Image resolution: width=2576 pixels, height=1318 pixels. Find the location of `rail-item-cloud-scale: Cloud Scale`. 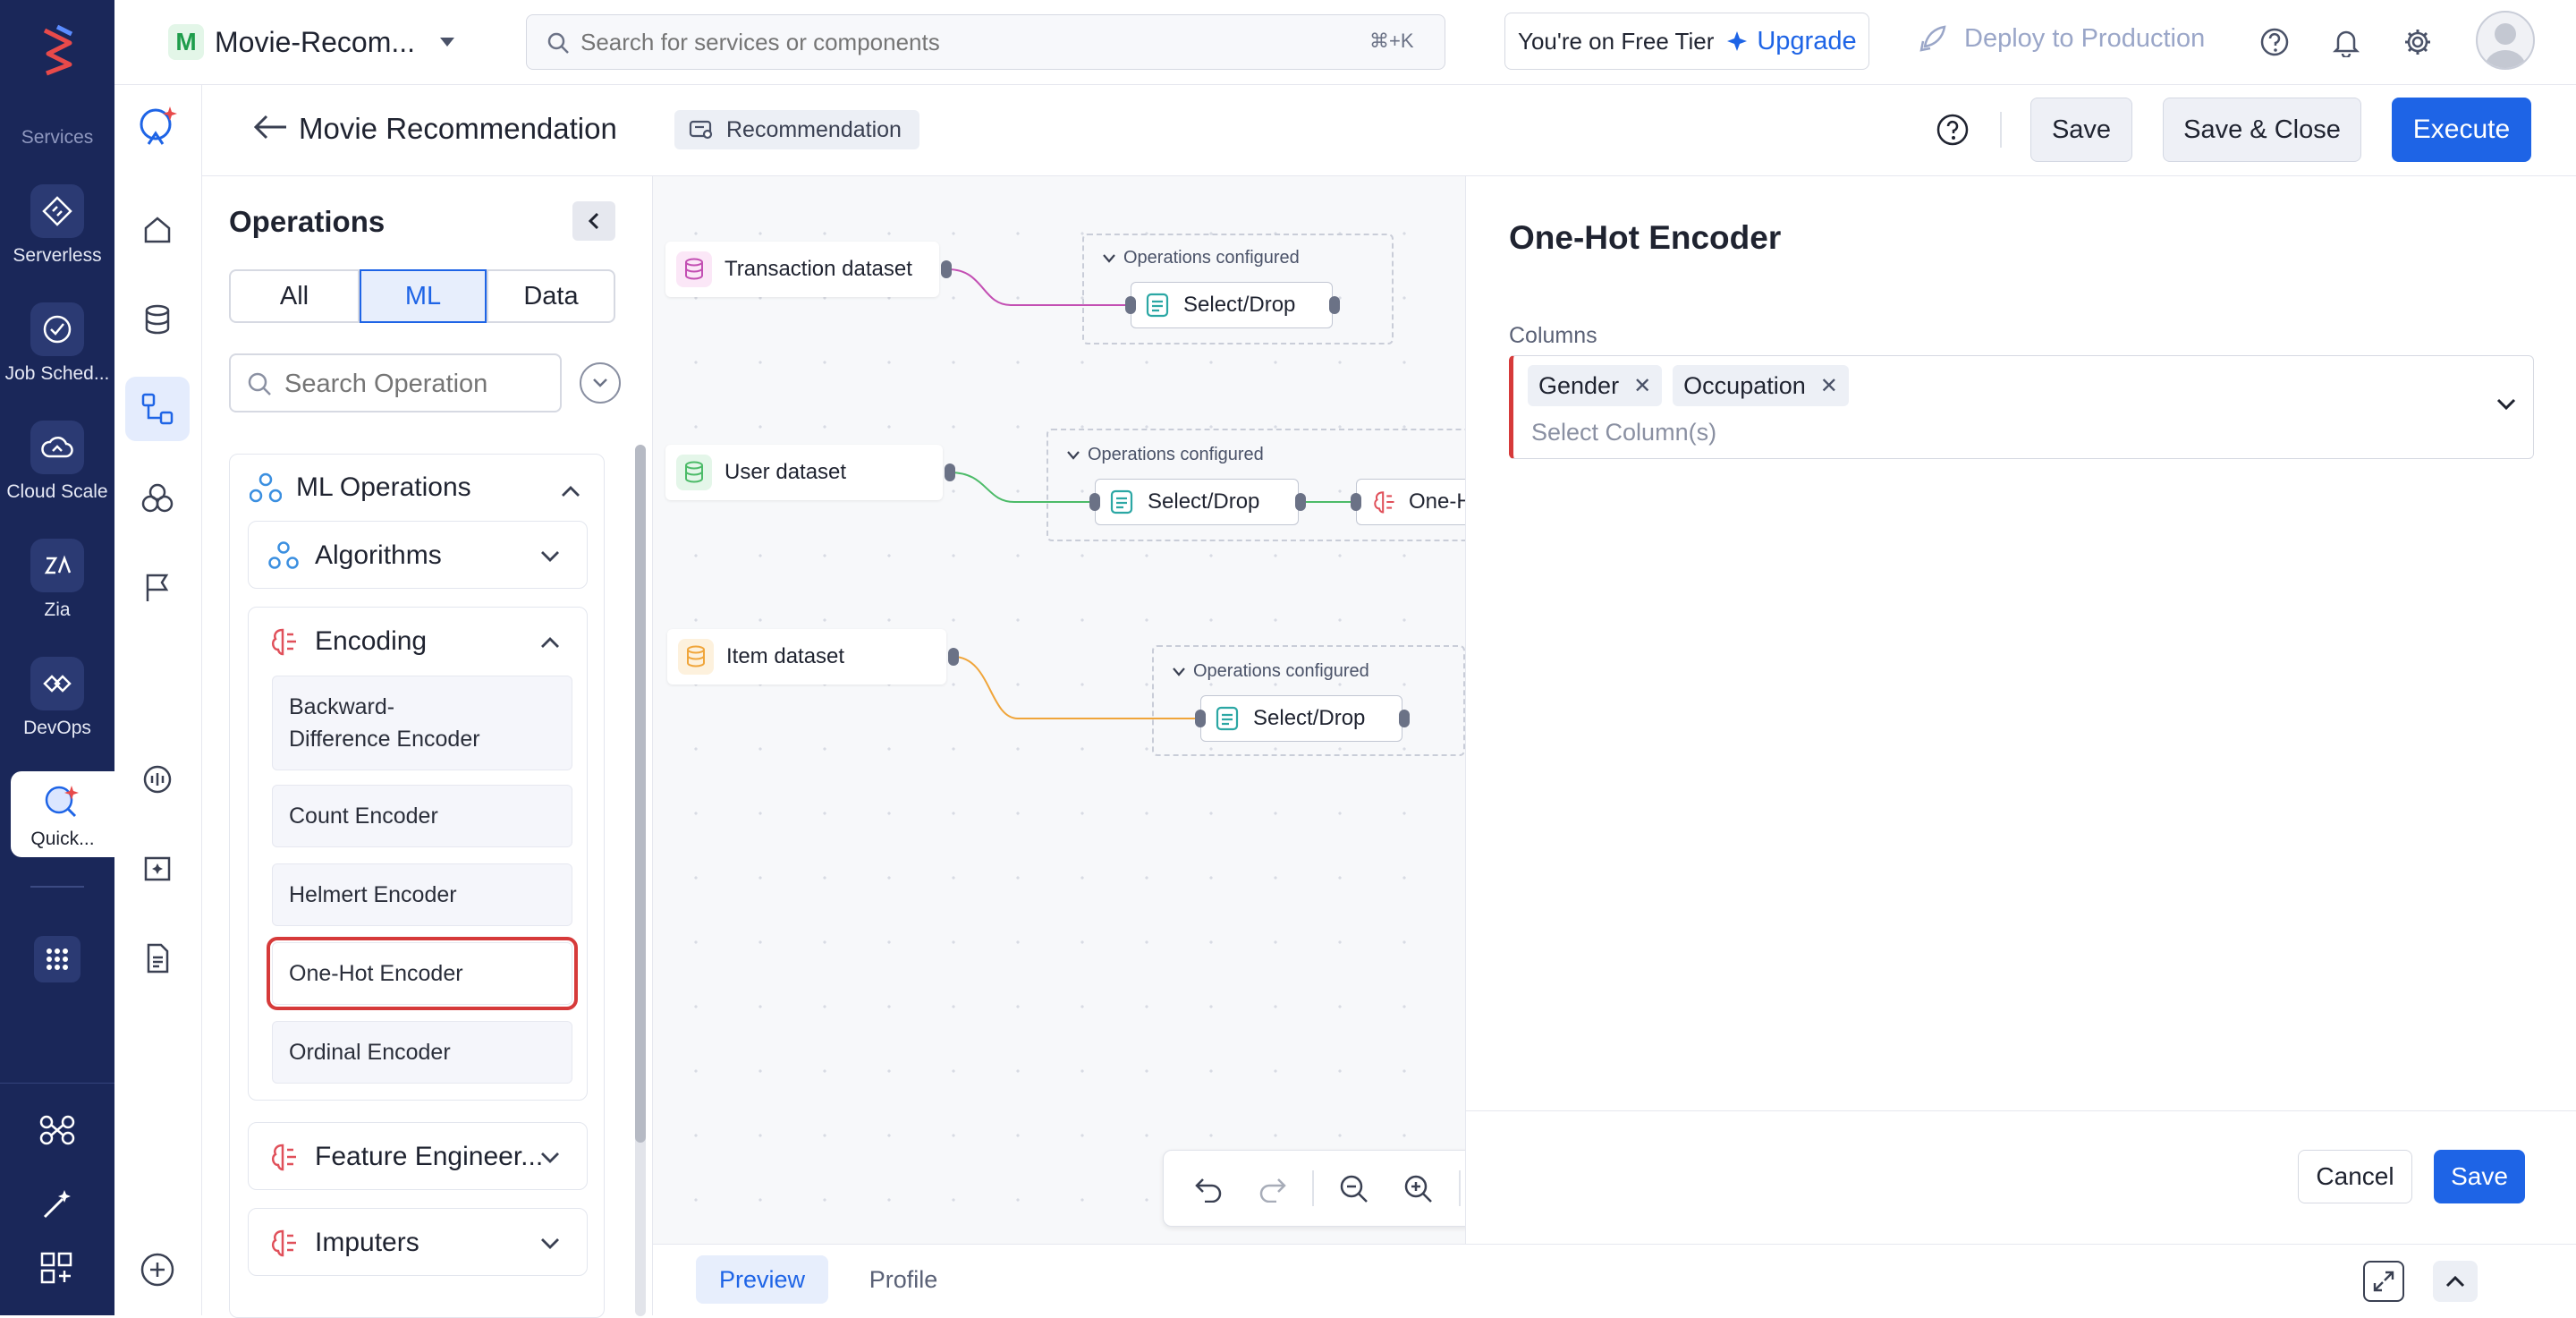

rail-item-cloud-scale: Cloud Scale is located at coordinates (57, 462).